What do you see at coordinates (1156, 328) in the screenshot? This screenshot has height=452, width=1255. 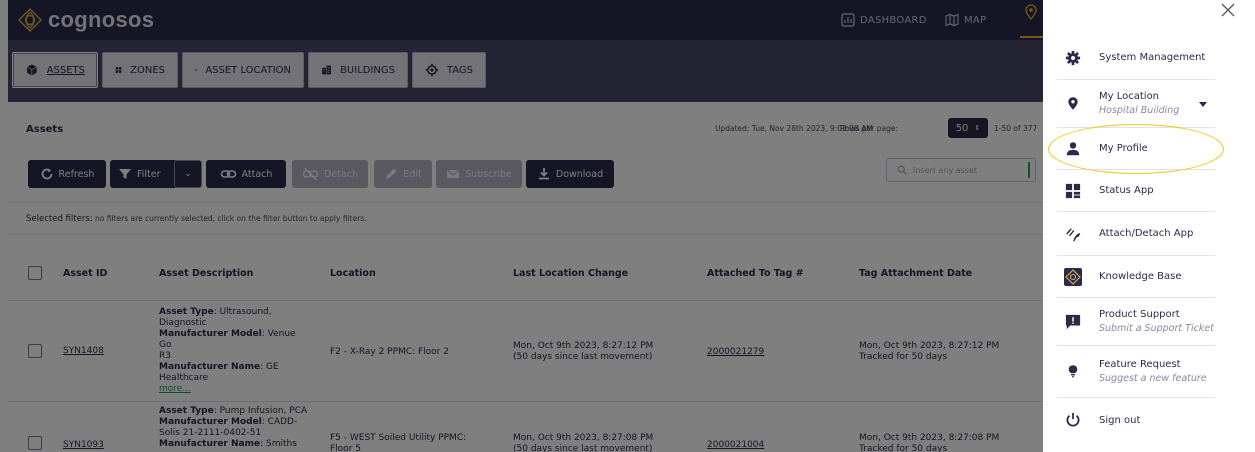 I see `menu-sublabel: Submit a Support Ticket` at bounding box center [1156, 328].